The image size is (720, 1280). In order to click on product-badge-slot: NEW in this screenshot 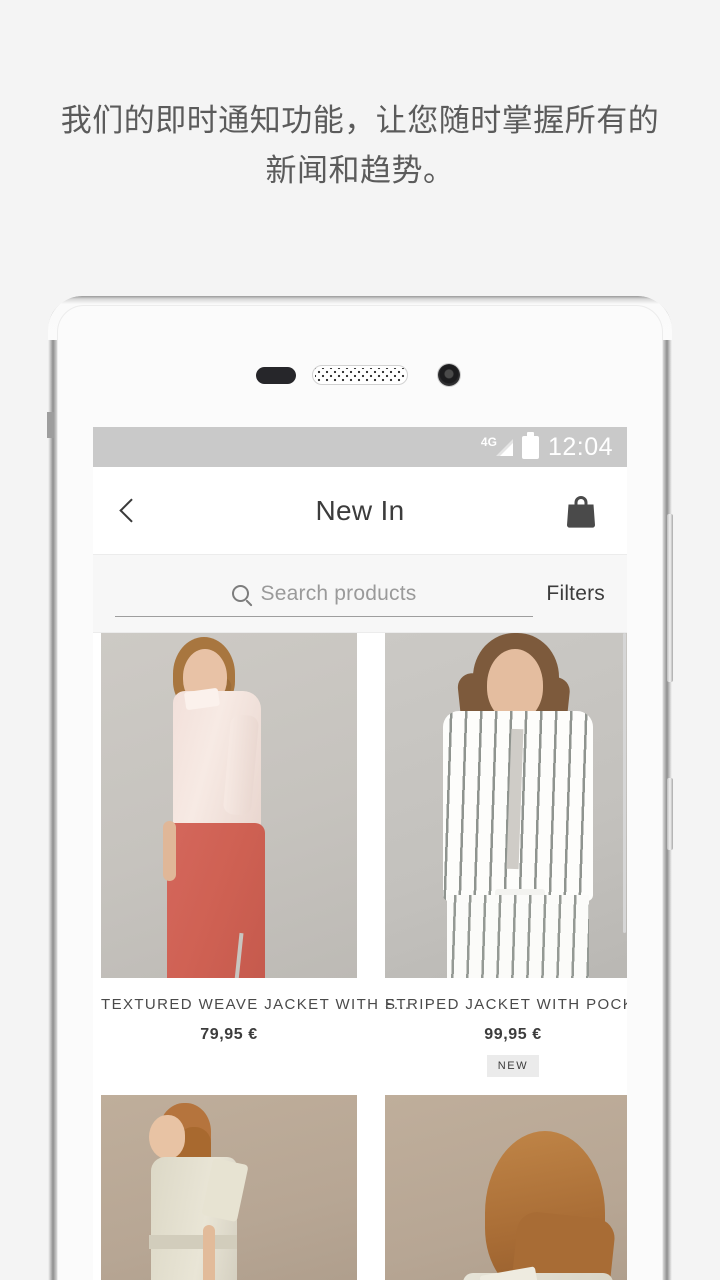, I will do `click(506, 1066)`.